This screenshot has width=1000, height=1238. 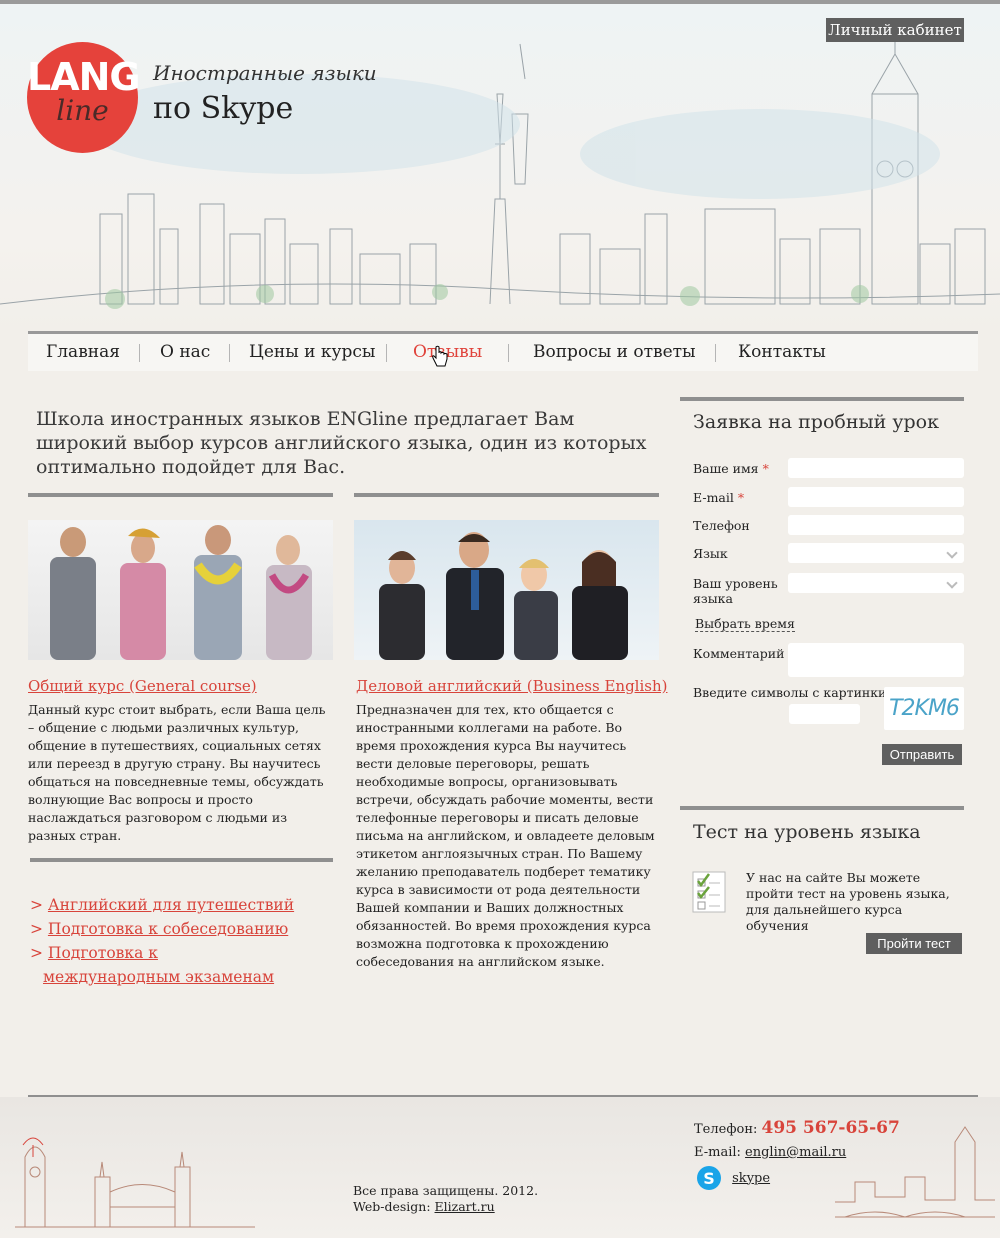 I want to click on trial-form-title: Заявка на пробный урок, so click(x=816, y=422).